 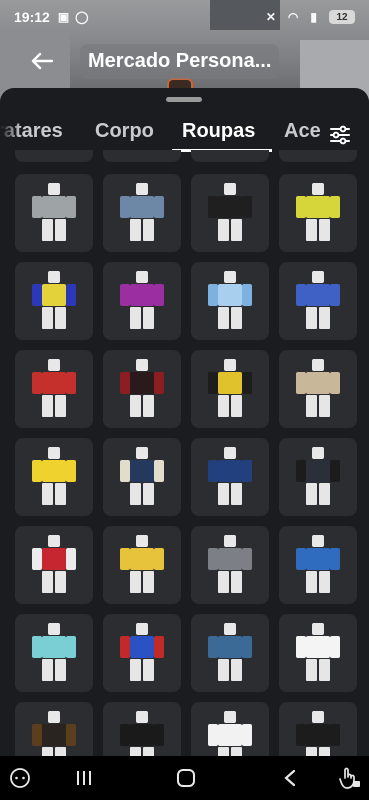 I want to click on recents-icon, so click(x=84, y=778).